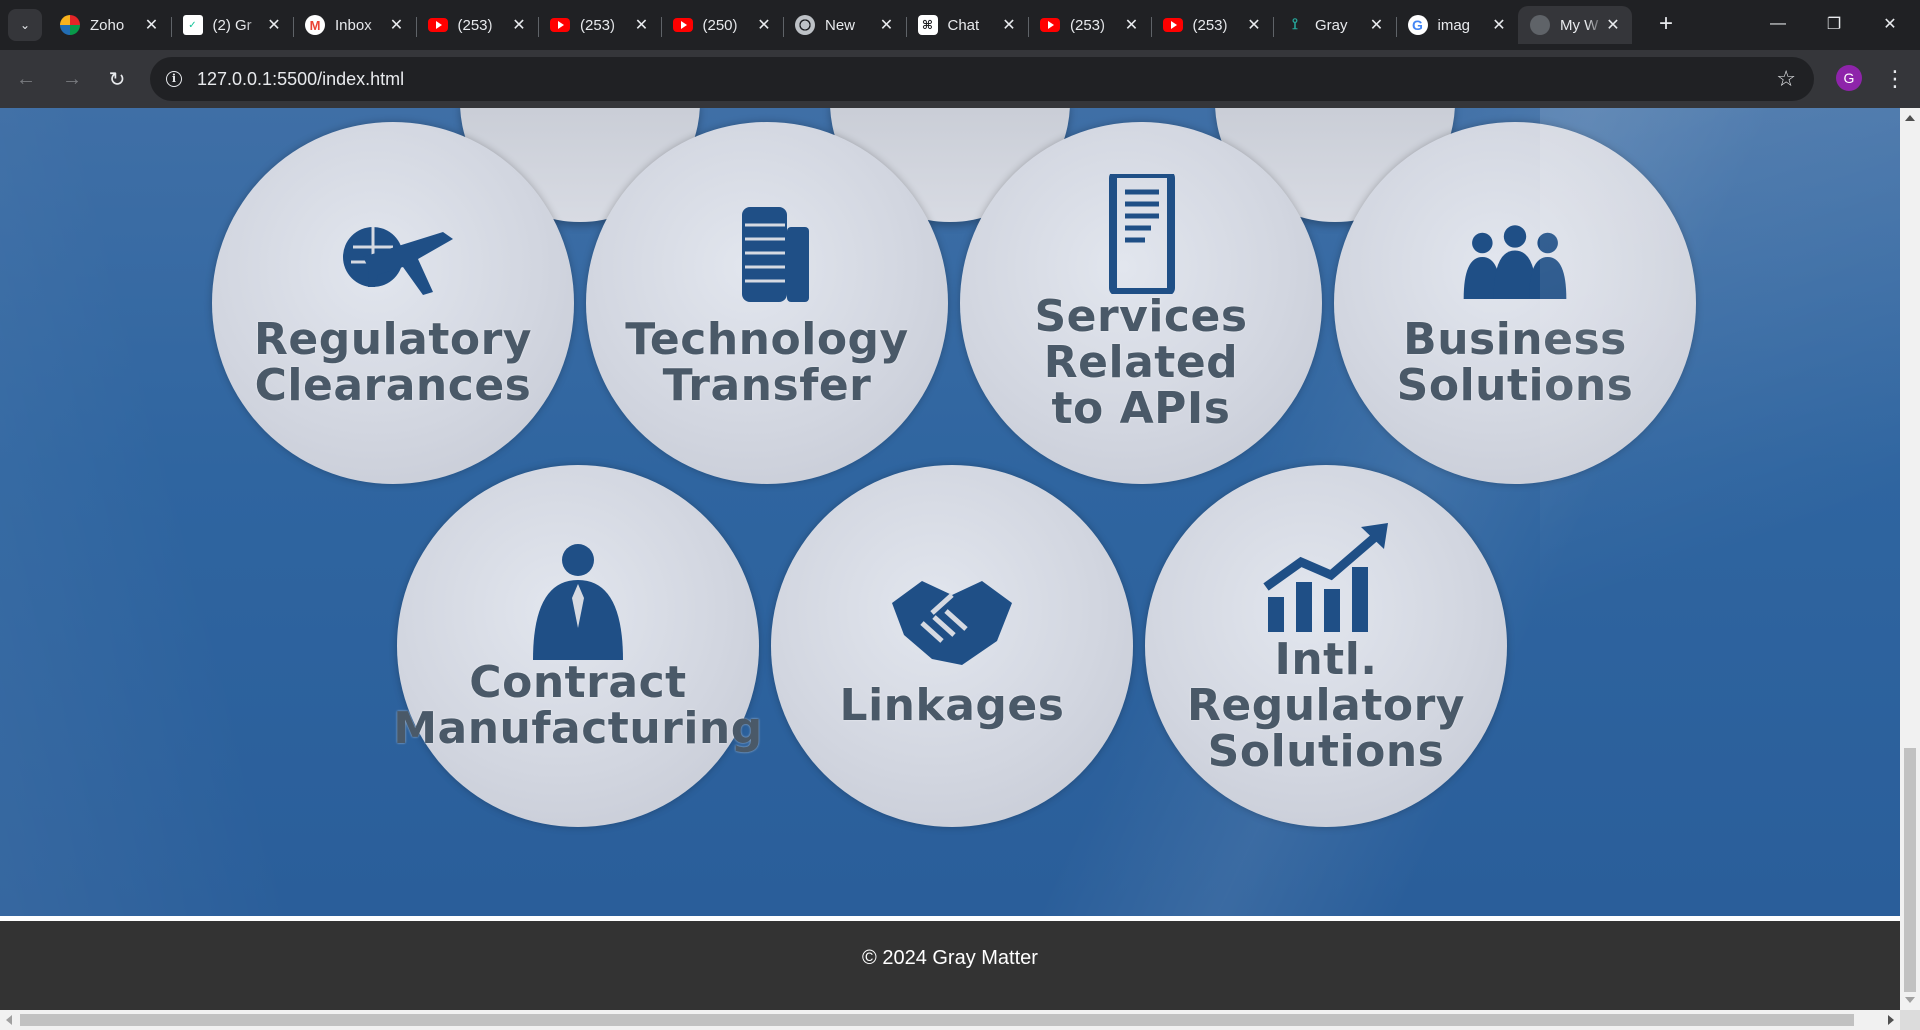 The image size is (1920, 1030). I want to click on gmail-icon: M, so click(315, 25).